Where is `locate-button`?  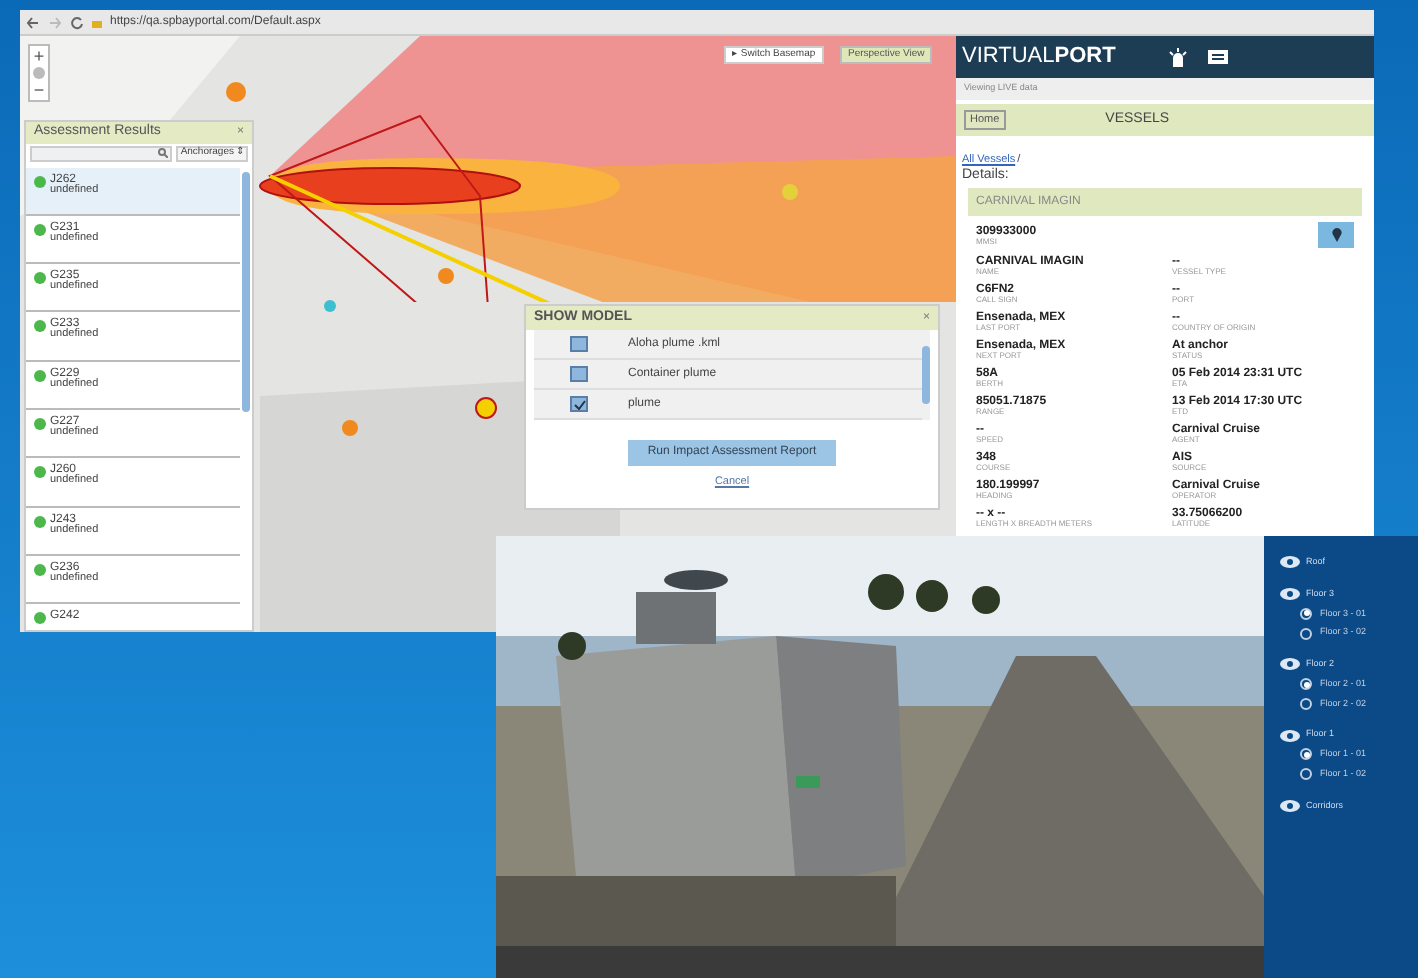
locate-button is located at coordinates (1336, 235).